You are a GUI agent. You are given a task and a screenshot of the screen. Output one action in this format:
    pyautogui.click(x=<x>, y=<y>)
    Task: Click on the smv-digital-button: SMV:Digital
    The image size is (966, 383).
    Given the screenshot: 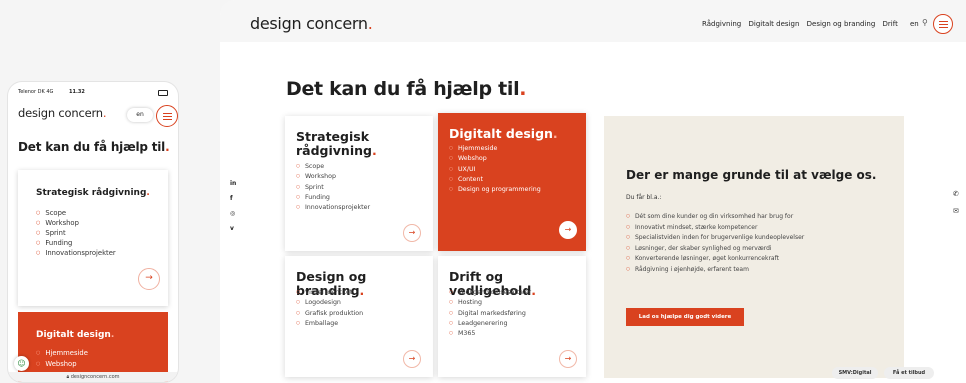 What is the action you would take?
    pyautogui.click(x=855, y=373)
    